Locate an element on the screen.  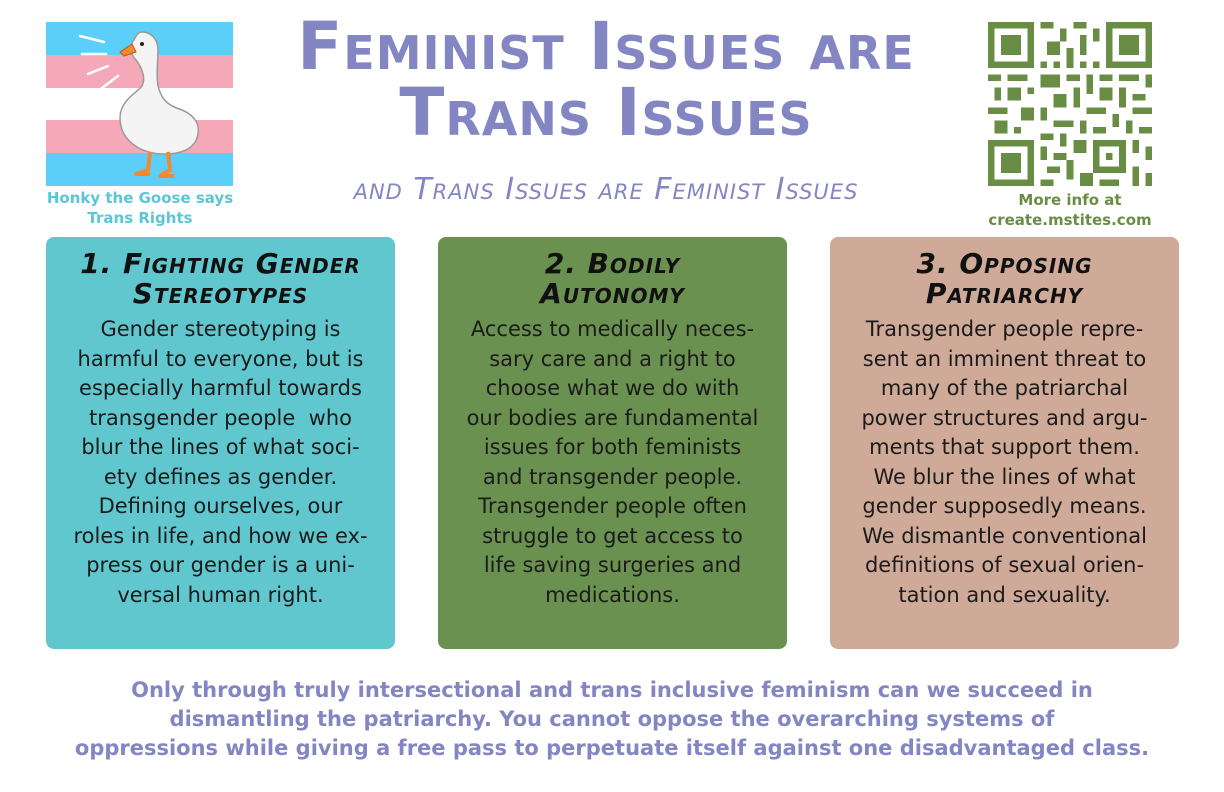
goose-caption: Honky the Goose says Trans Rights is located at coordinates (140, 208).